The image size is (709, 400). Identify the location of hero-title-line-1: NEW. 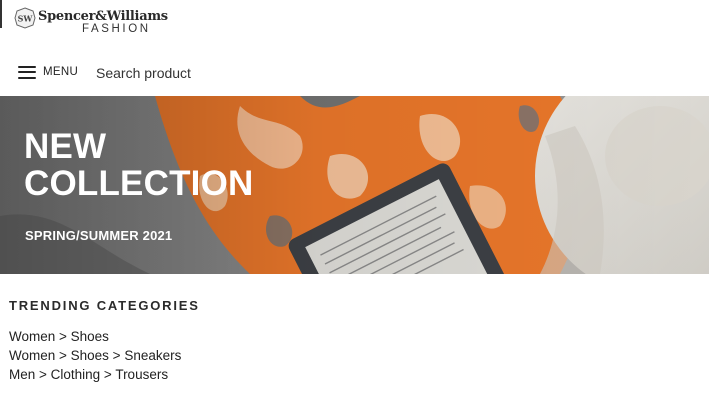
(65, 146).